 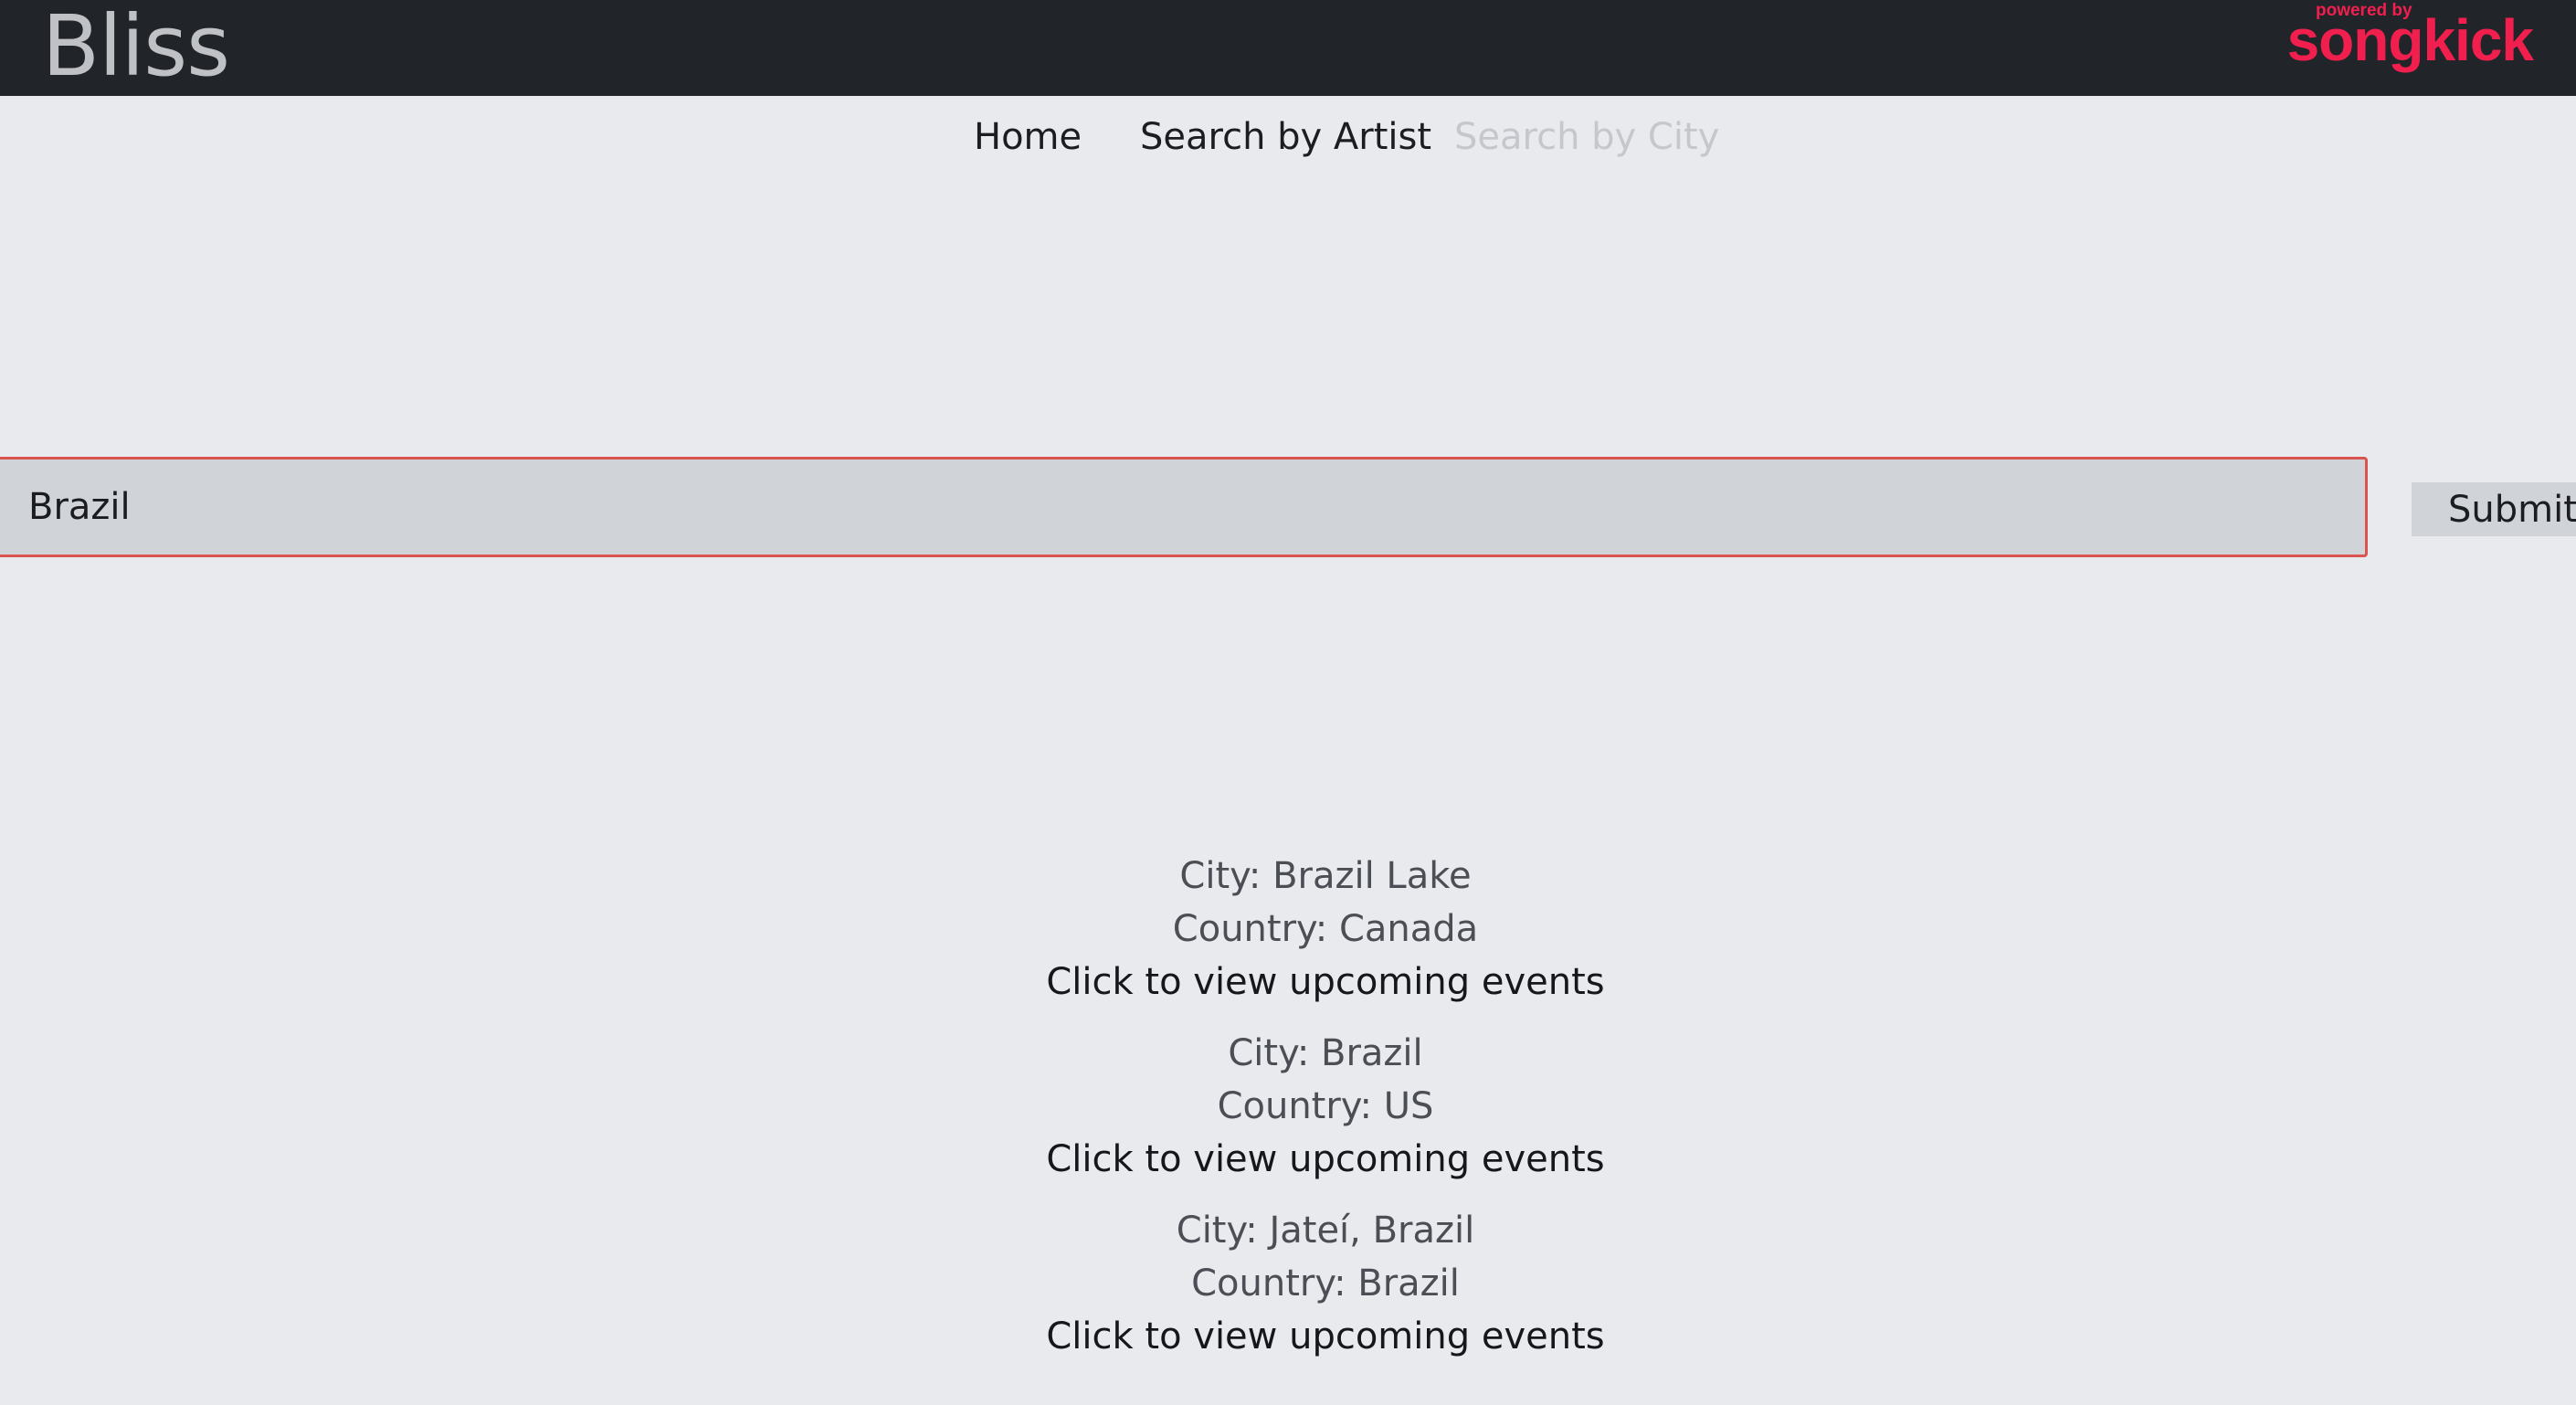 What do you see at coordinates (136, 47) in the screenshot?
I see `brand-logo: Bliss` at bounding box center [136, 47].